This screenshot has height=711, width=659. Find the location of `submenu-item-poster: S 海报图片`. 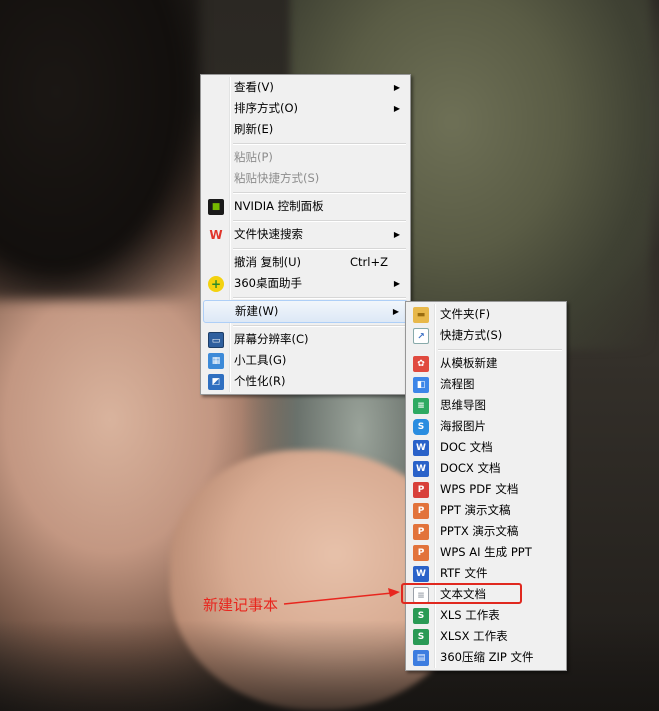

submenu-item-poster: S 海报图片 is located at coordinates (486, 426).